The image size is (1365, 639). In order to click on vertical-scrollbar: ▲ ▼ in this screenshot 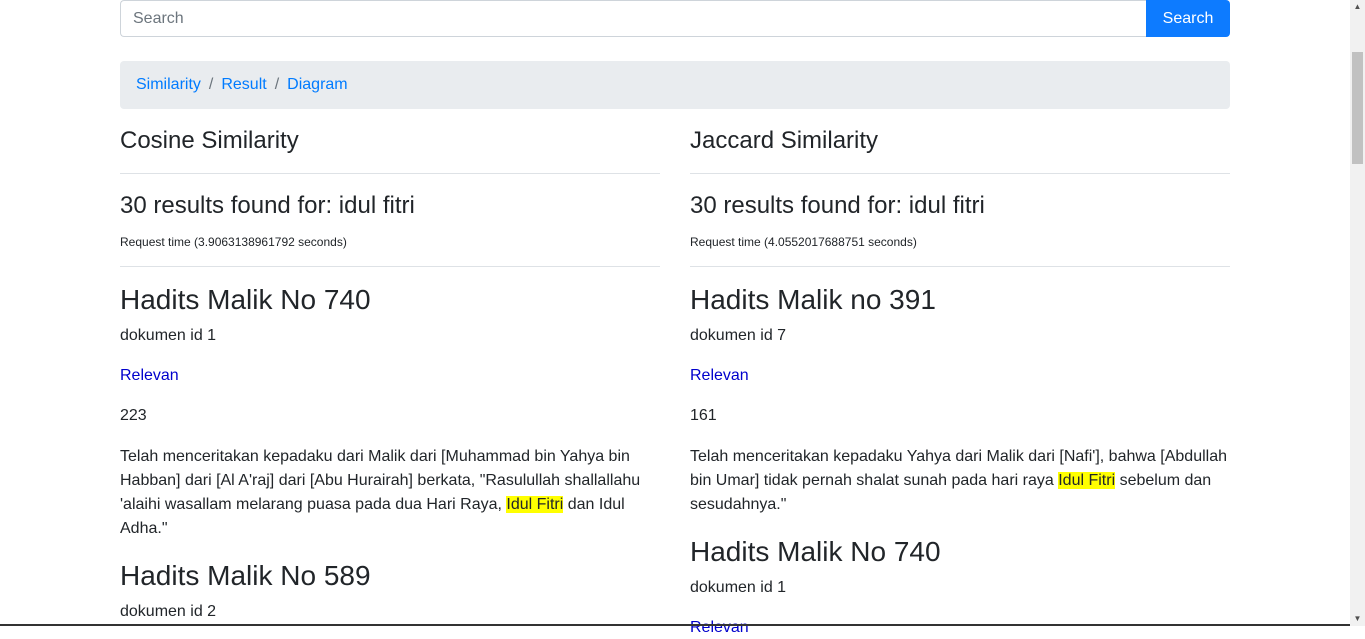, I will do `click(1357, 313)`.